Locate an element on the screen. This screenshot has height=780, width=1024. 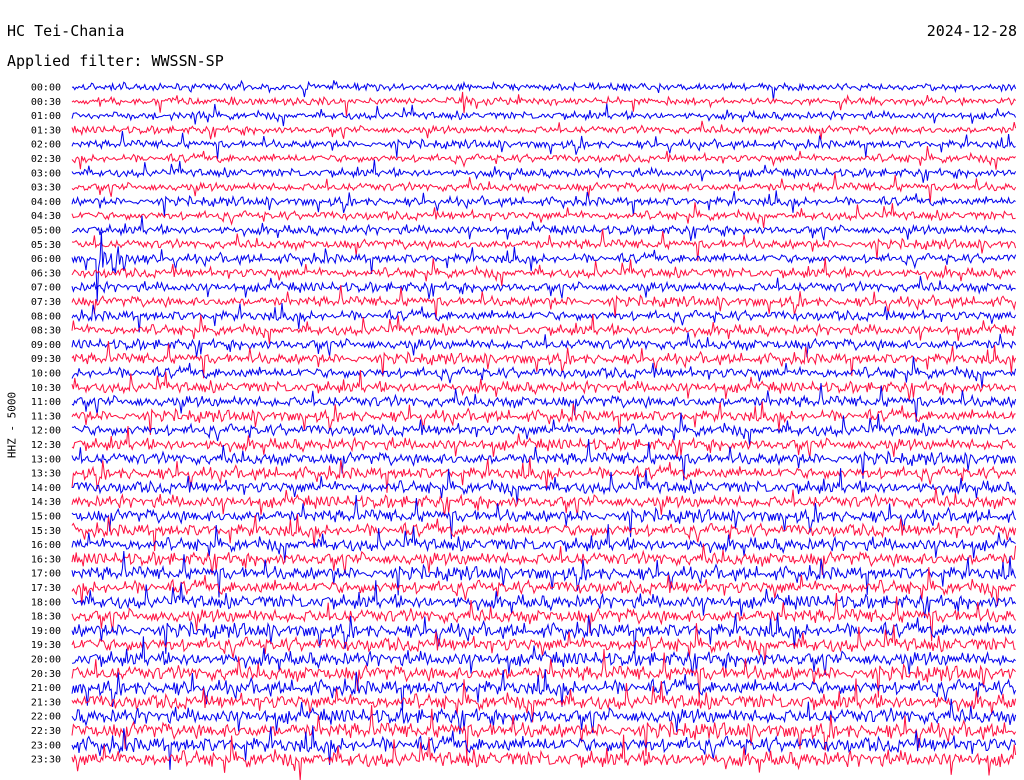
time-tick-label: 13:30 is located at coordinates (46, 474).